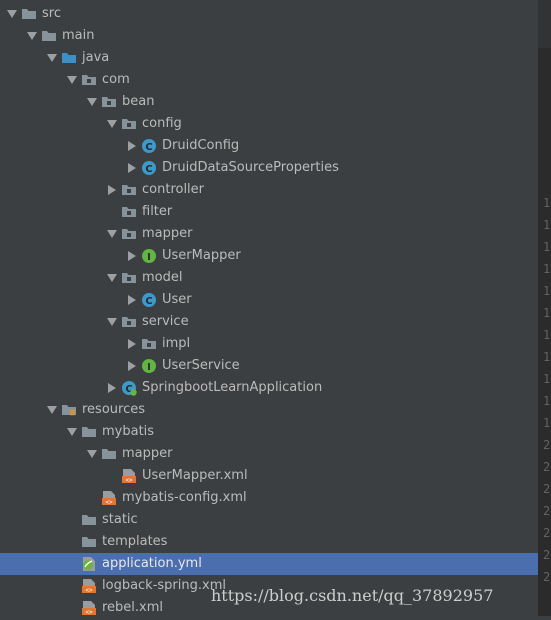 Image resolution: width=551 pixels, height=620 pixels. Describe the element at coordinates (135, 541) in the screenshot. I see `tree-node-label: templates` at that location.